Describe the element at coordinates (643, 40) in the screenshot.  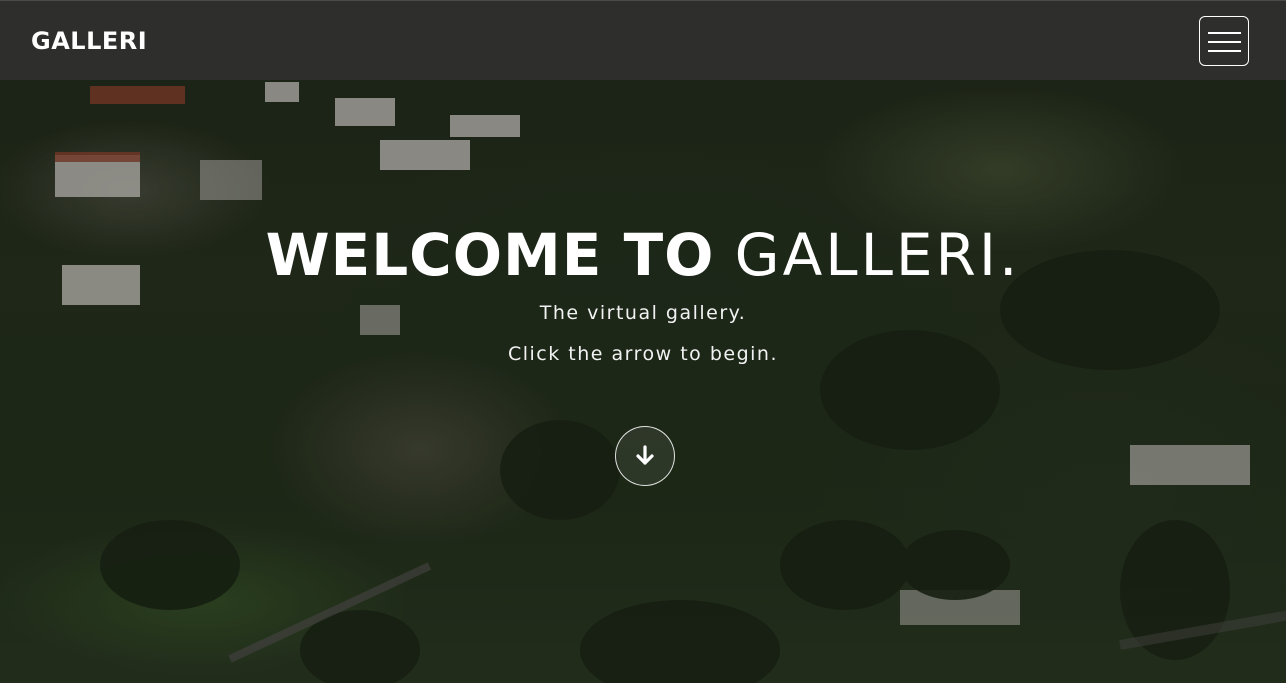
I see `top-navbar: GALLERI` at that location.